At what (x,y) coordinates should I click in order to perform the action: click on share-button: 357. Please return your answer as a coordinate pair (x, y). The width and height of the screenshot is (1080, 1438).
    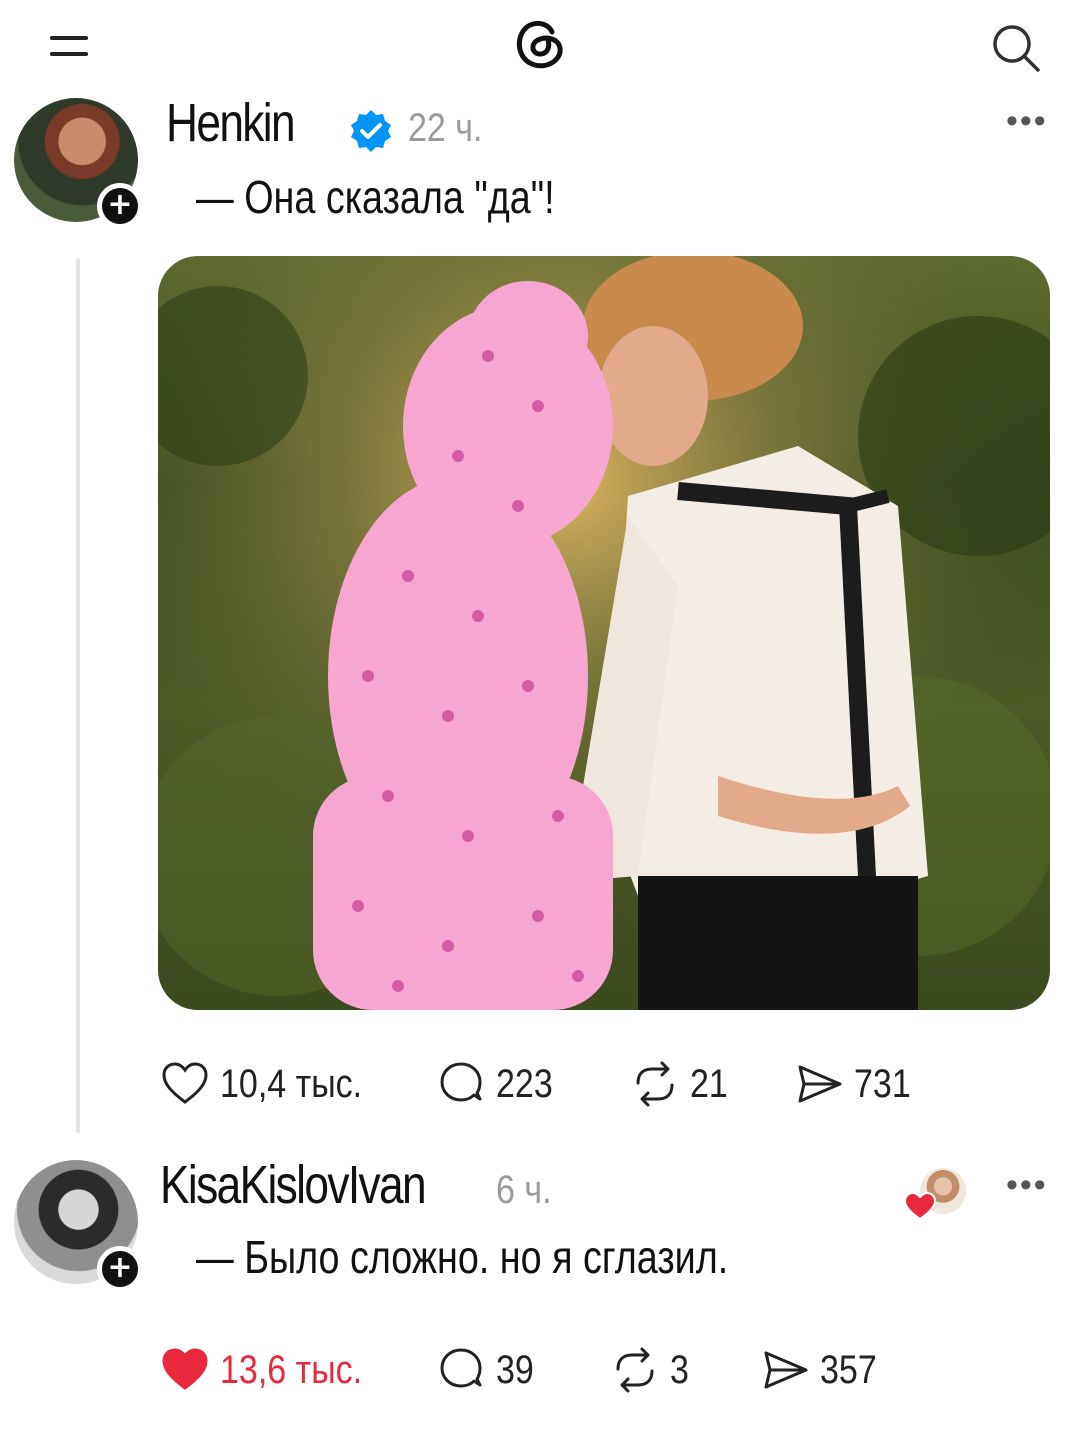
    Looking at the image, I should click on (823, 1370).